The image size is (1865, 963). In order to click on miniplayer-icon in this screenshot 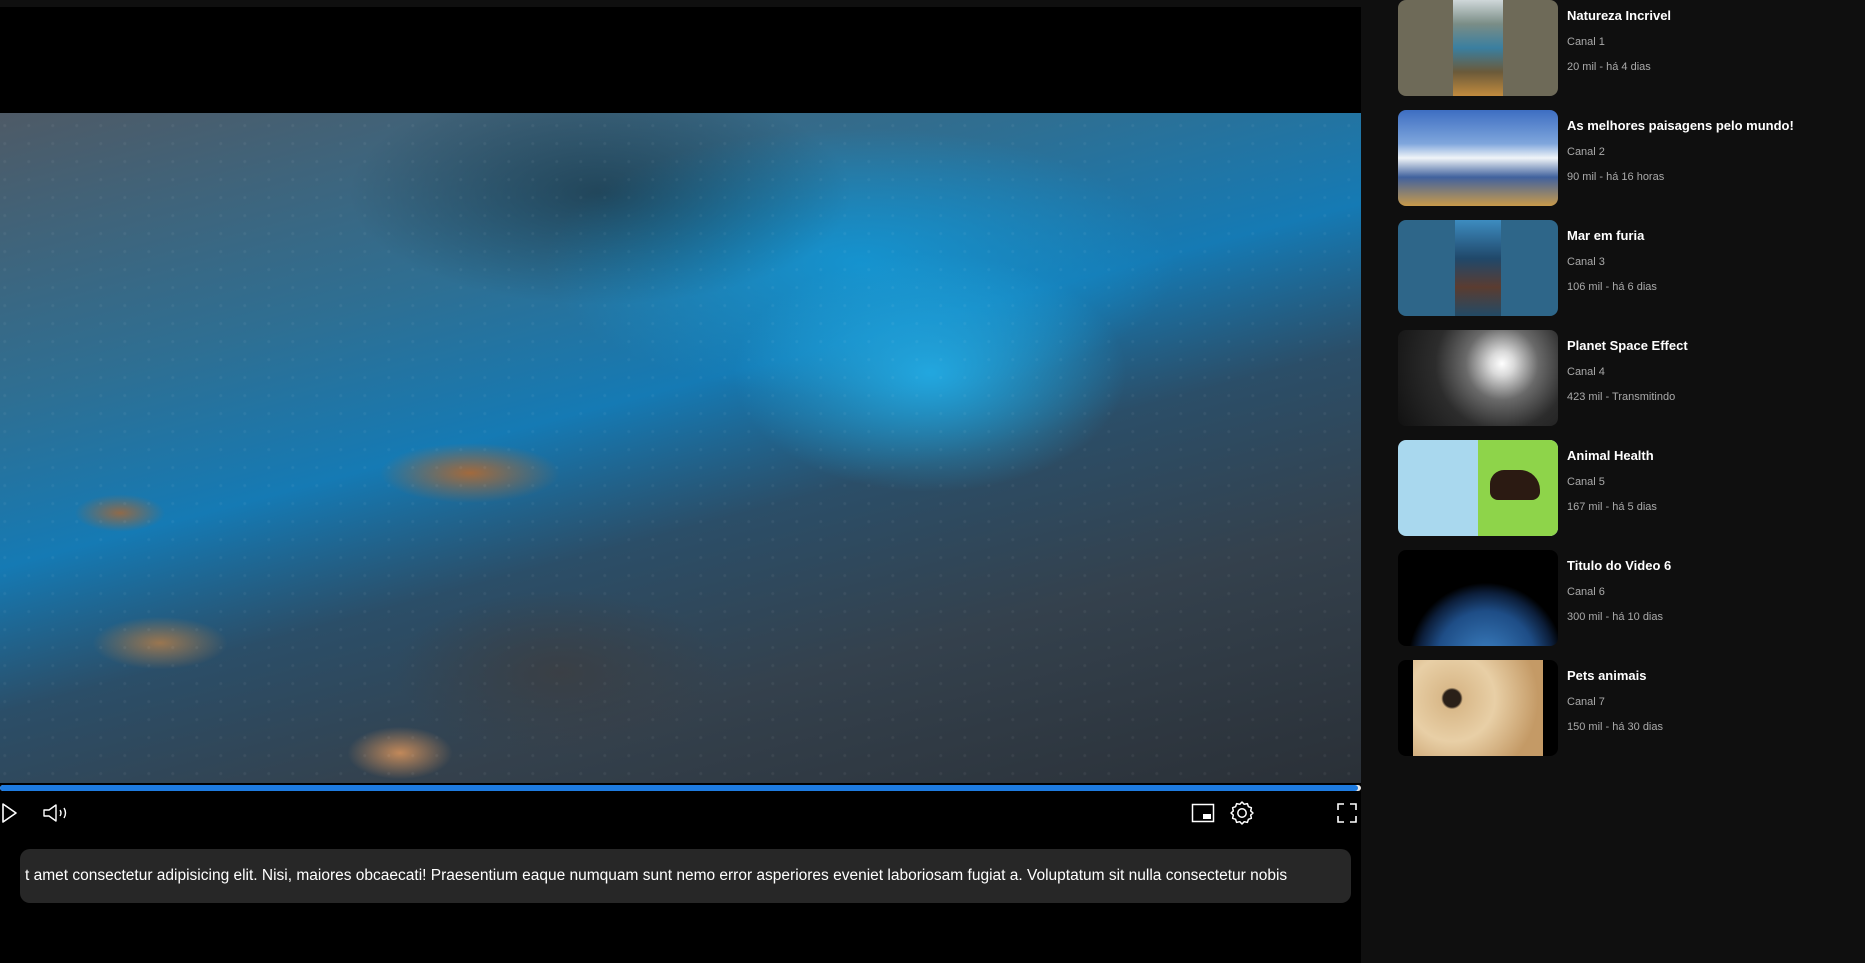, I will do `click(1203, 813)`.